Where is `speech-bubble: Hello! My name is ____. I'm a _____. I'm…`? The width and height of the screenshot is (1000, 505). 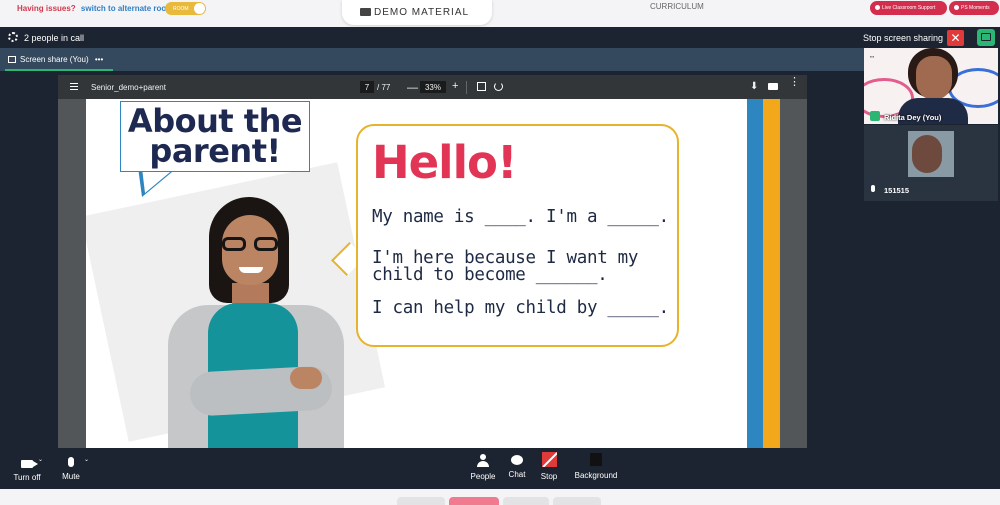
speech-bubble: Hello! My name is ____. I'm a _____. I'm… is located at coordinates (517, 235).